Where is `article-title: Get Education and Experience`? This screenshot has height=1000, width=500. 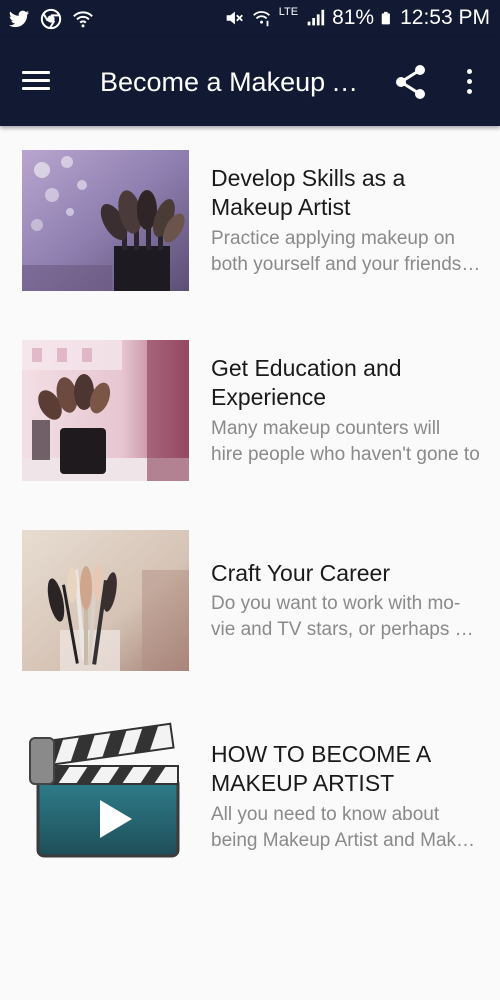
article-title: Get Education and Experience is located at coordinates (306, 382).